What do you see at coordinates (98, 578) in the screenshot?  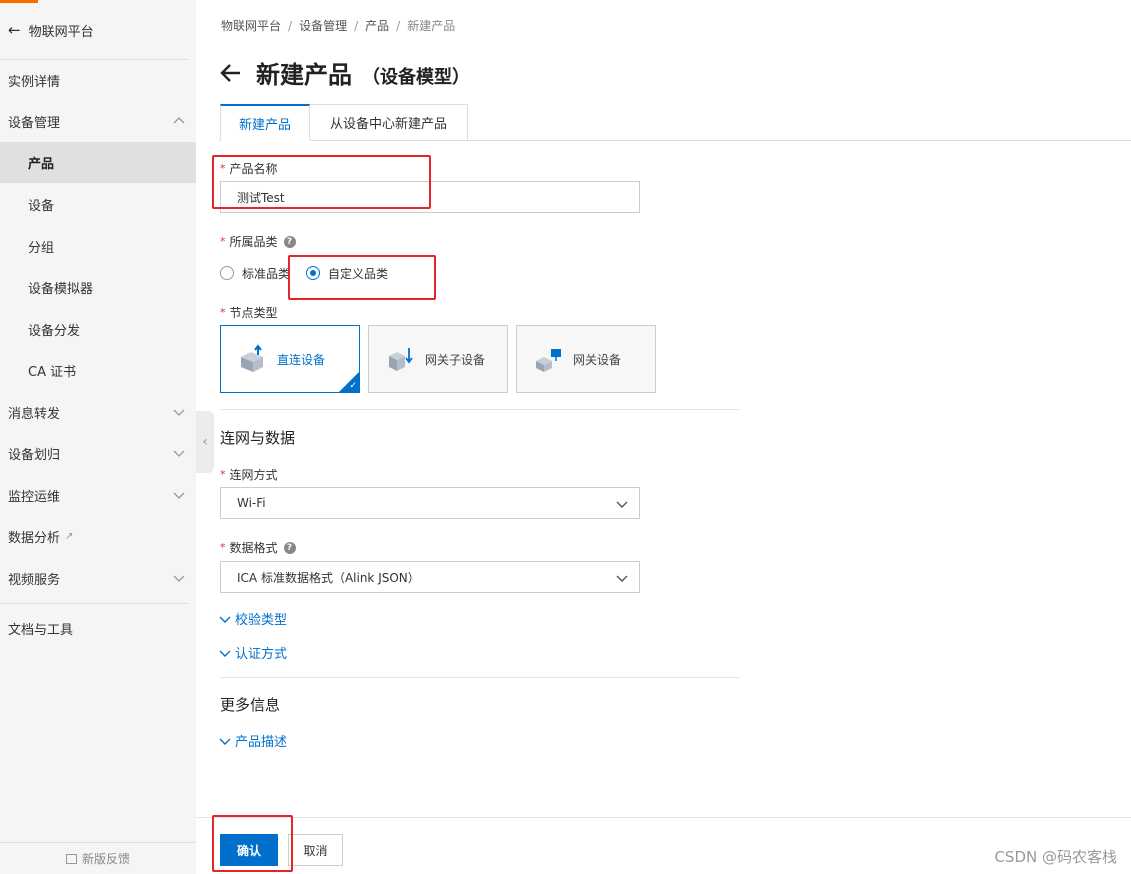 I see `sidebar-item-video-service: 视频服务` at bounding box center [98, 578].